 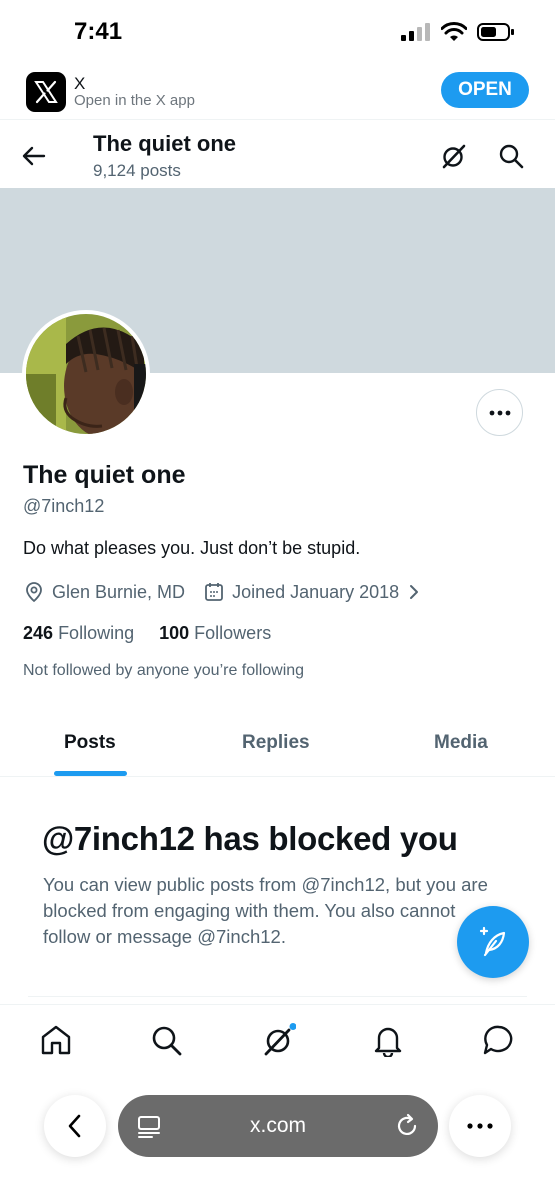 What do you see at coordinates (277, 32) in the screenshot?
I see `status-bar: 7:41` at bounding box center [277, 32].